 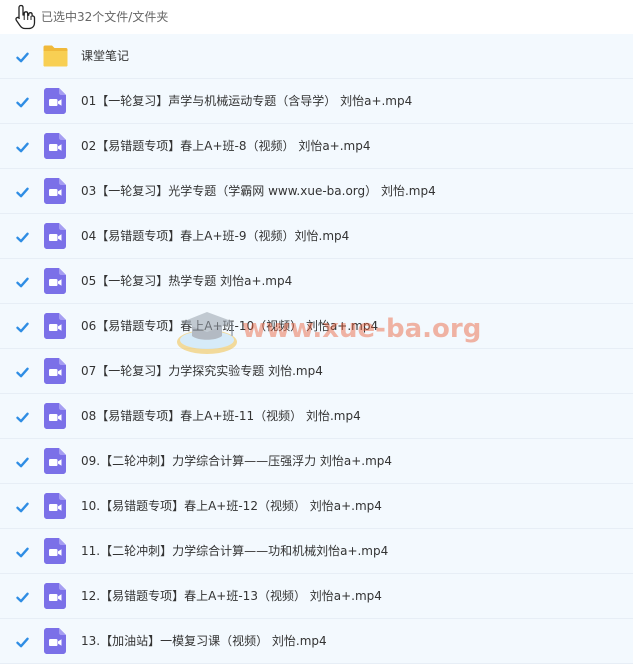 I want to click on file-row: 12.【易错题专项】春上A+班-13（视频） 刘怡a+.mp4, so click(x=316, y=596).